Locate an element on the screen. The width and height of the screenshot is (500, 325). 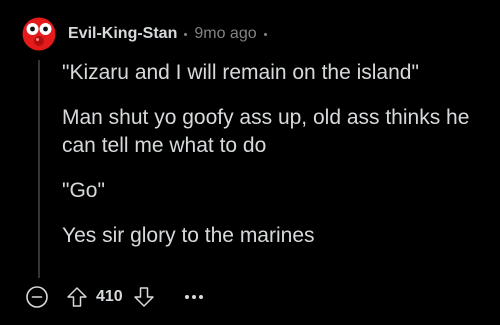
minus-circle-icon is located at coordinates (37, 297).